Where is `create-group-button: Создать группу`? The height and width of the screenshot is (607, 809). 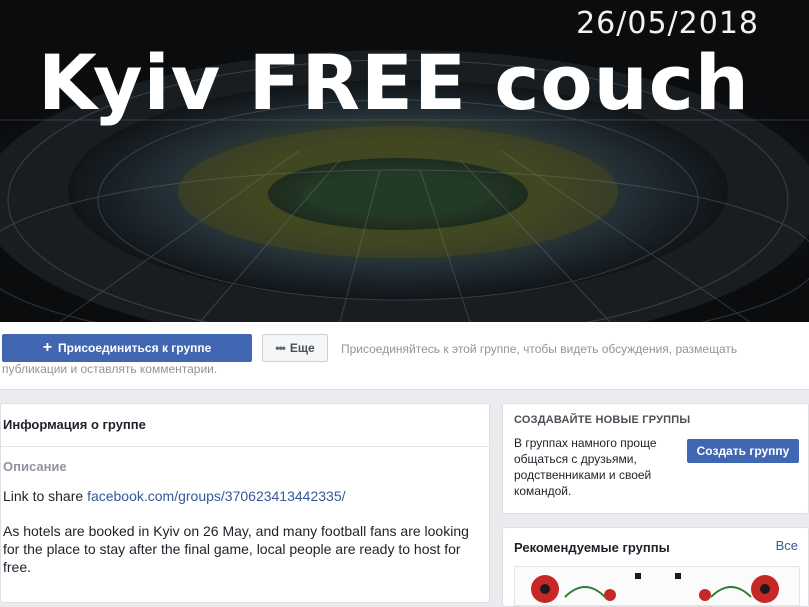 create-group-button: Создать группу is located at coordinates (743, 451).